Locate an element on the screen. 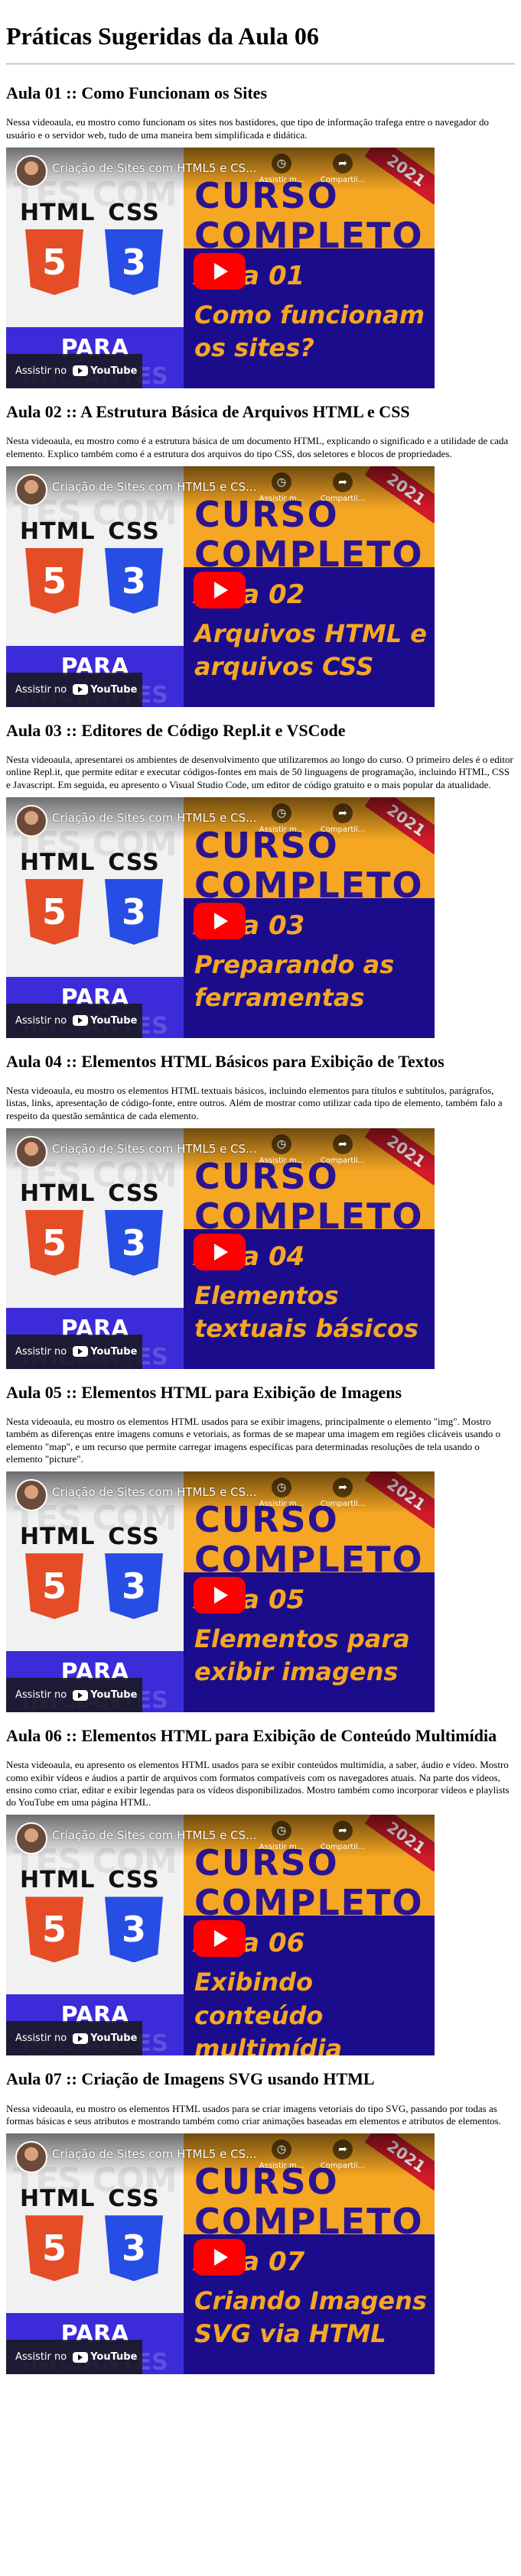  lesson-subtitle: Como funcionam os sites? is located at coordinates (309, 331).